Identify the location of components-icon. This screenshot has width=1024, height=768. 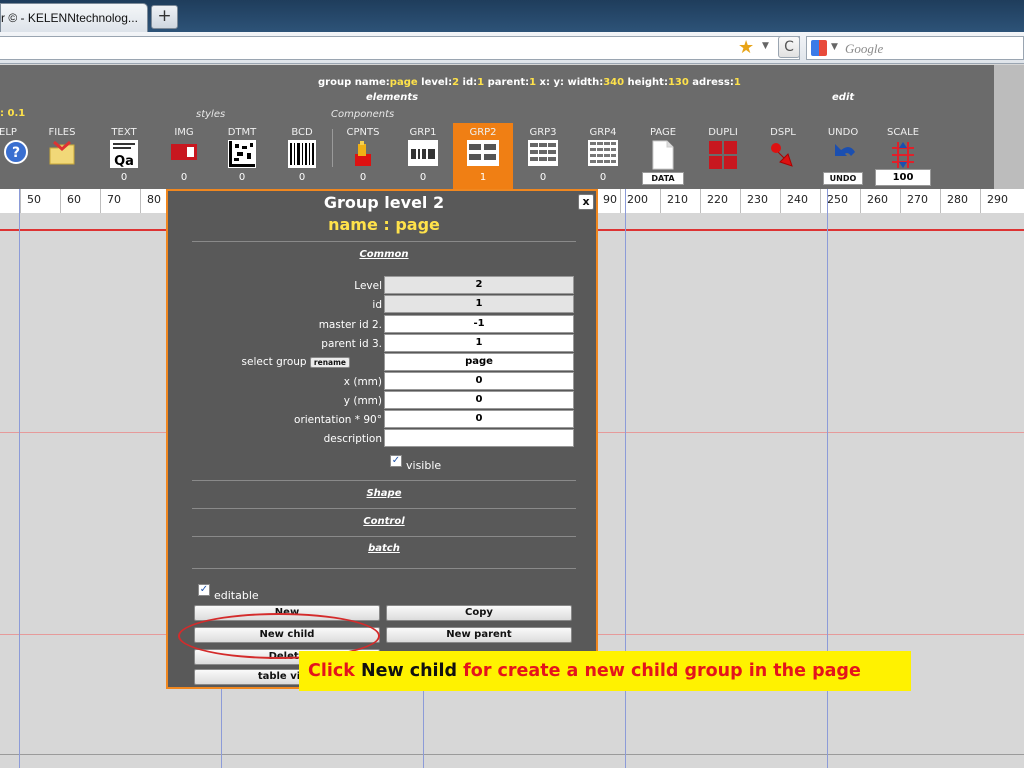
(363, 153).